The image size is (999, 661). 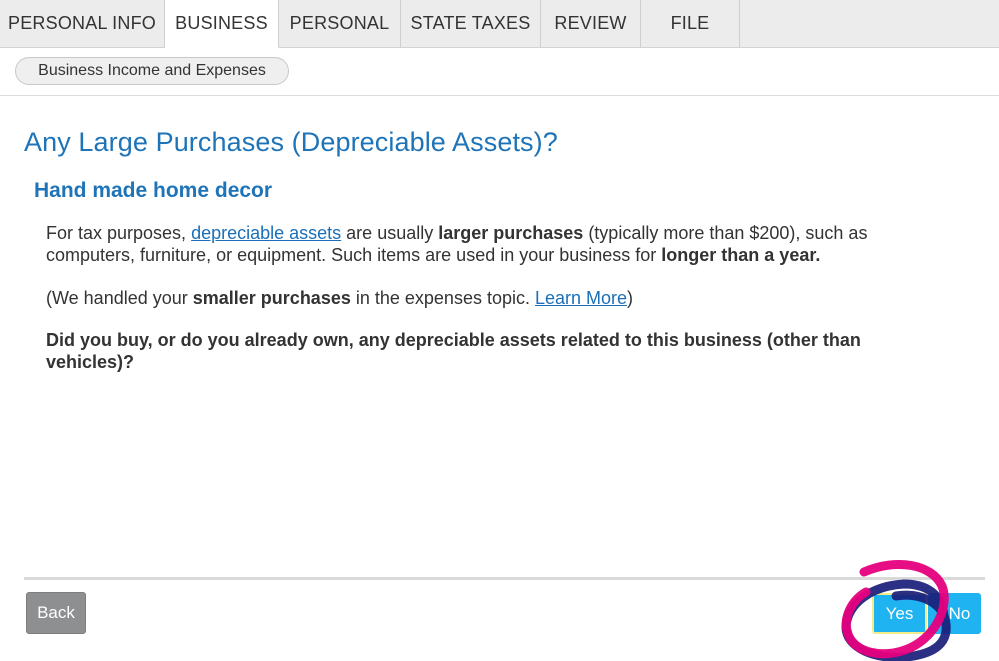 What do you see at coordinates (82, 23) in the screenshot?
I see `tab-personal-info: PERSONAL INFO` at bounding box center [82, 23].